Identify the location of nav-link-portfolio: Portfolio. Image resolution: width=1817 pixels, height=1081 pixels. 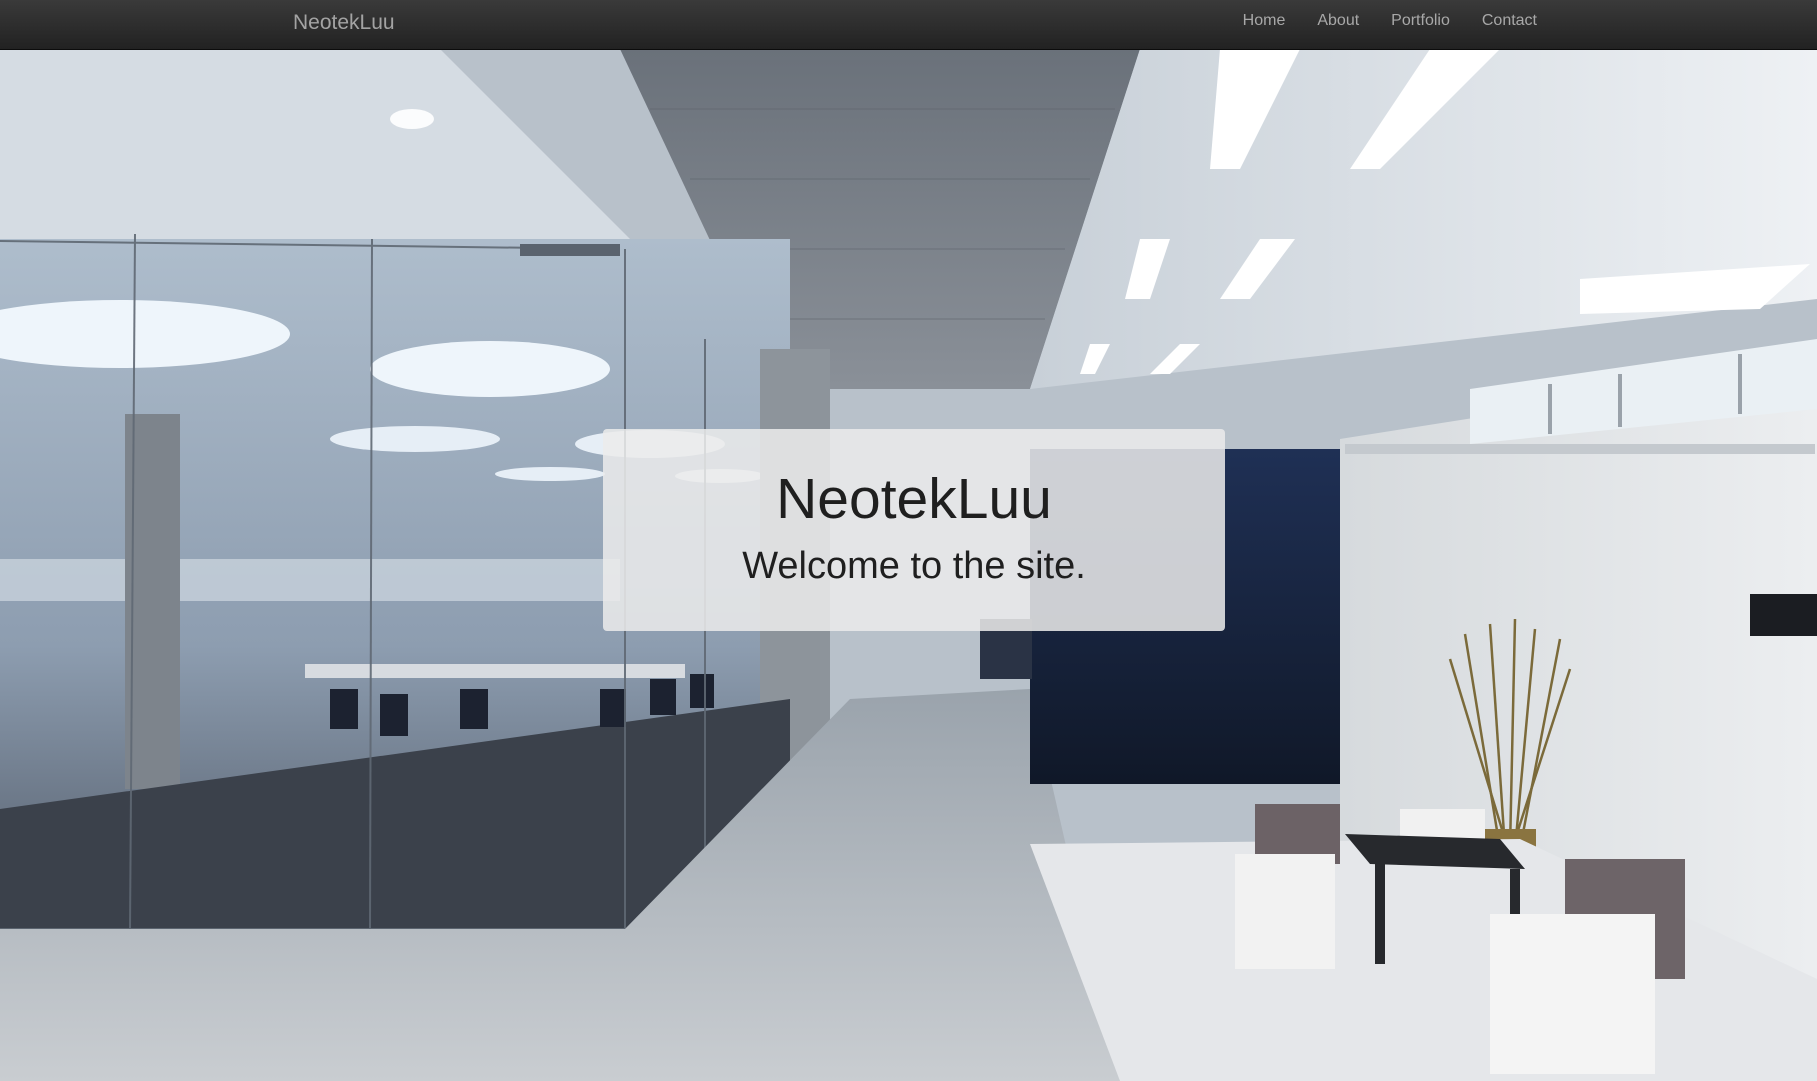
(1420, 20).